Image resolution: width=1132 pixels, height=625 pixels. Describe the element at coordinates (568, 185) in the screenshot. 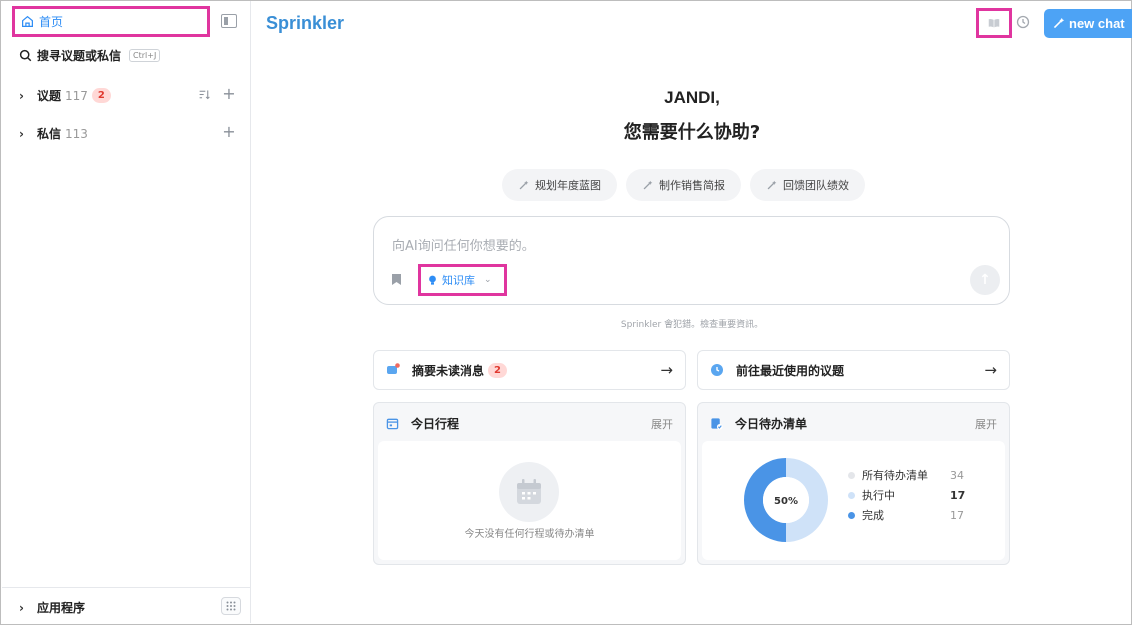

I see `suggestion-label: 规划年度蓝图` at that location.